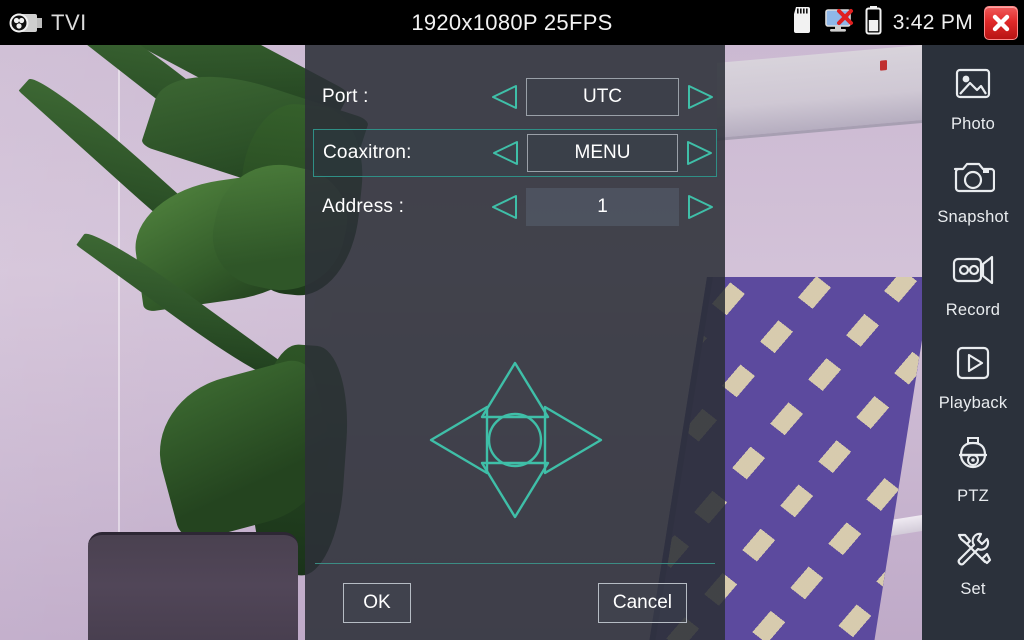 The image size is (1024, 640). I want to click on battery-half-icon, so click(873, 22).